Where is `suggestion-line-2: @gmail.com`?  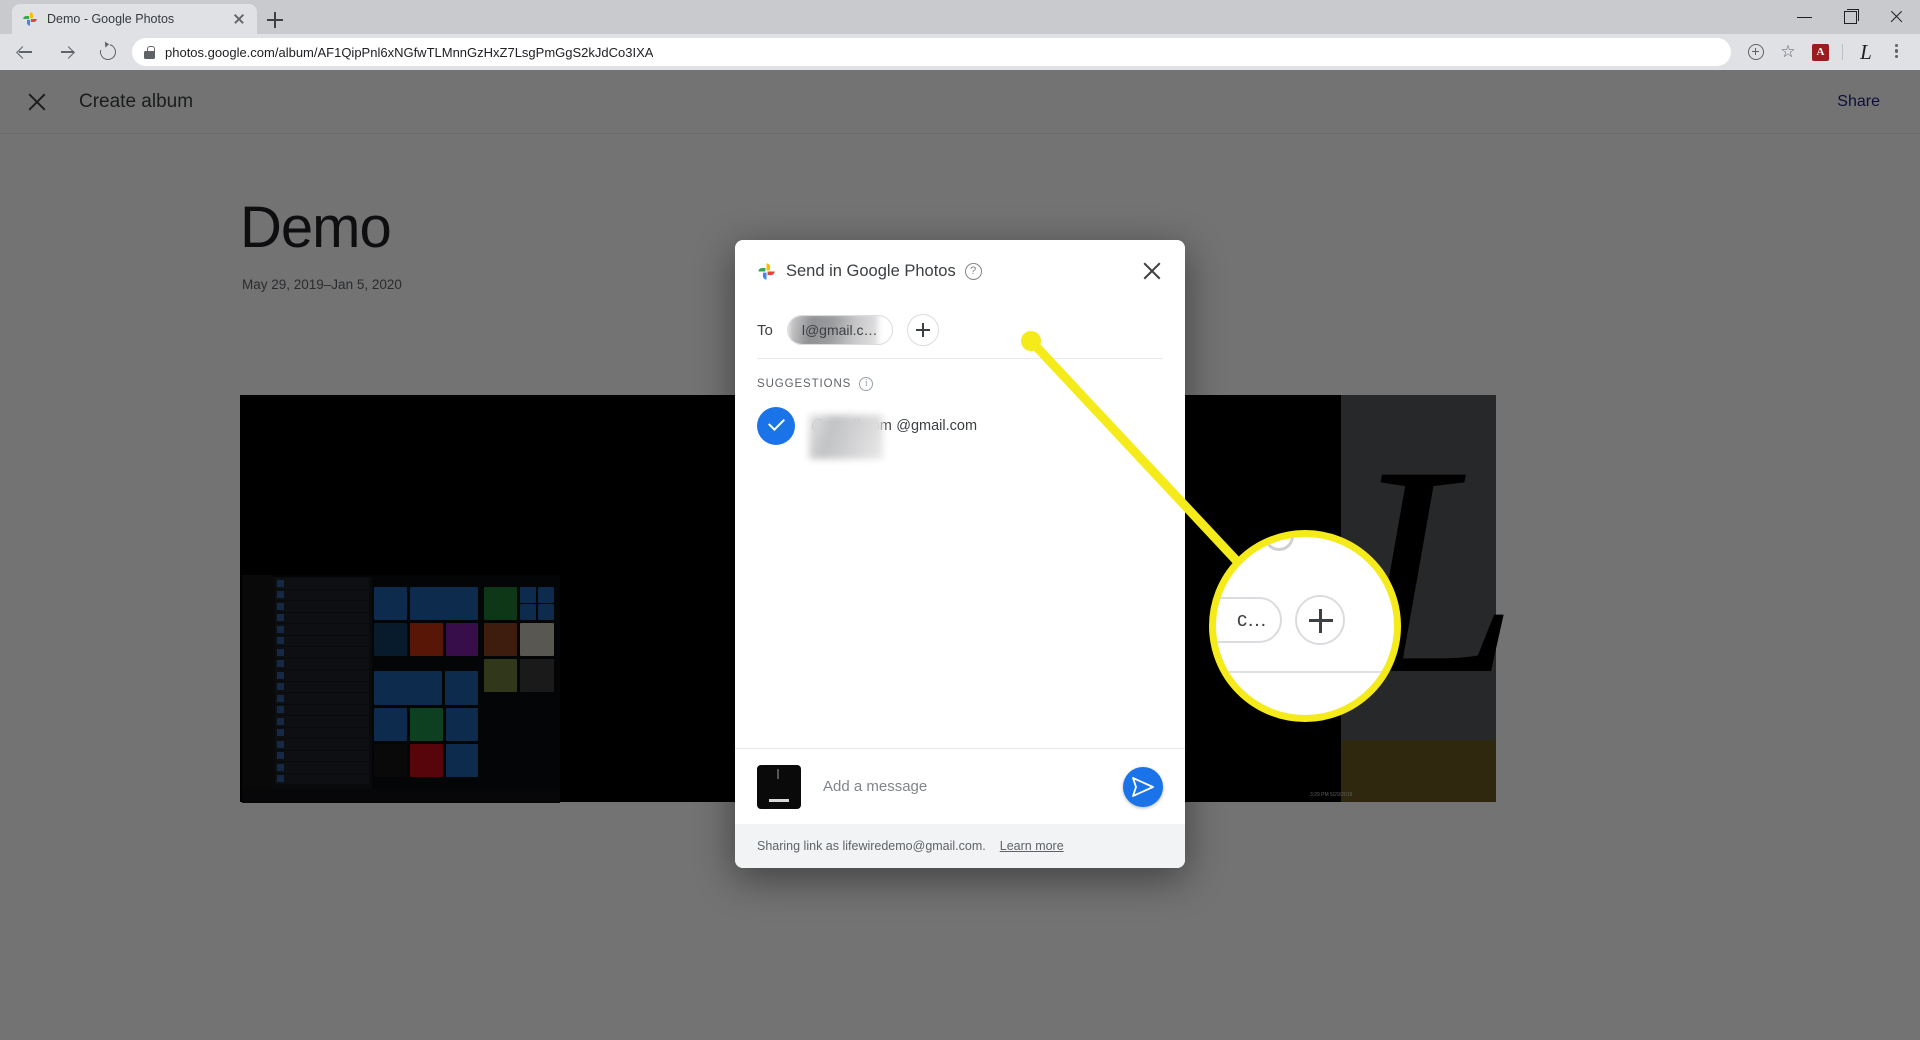 suggestion-line-2: @gmail.com is located at coordinates (937, 425).